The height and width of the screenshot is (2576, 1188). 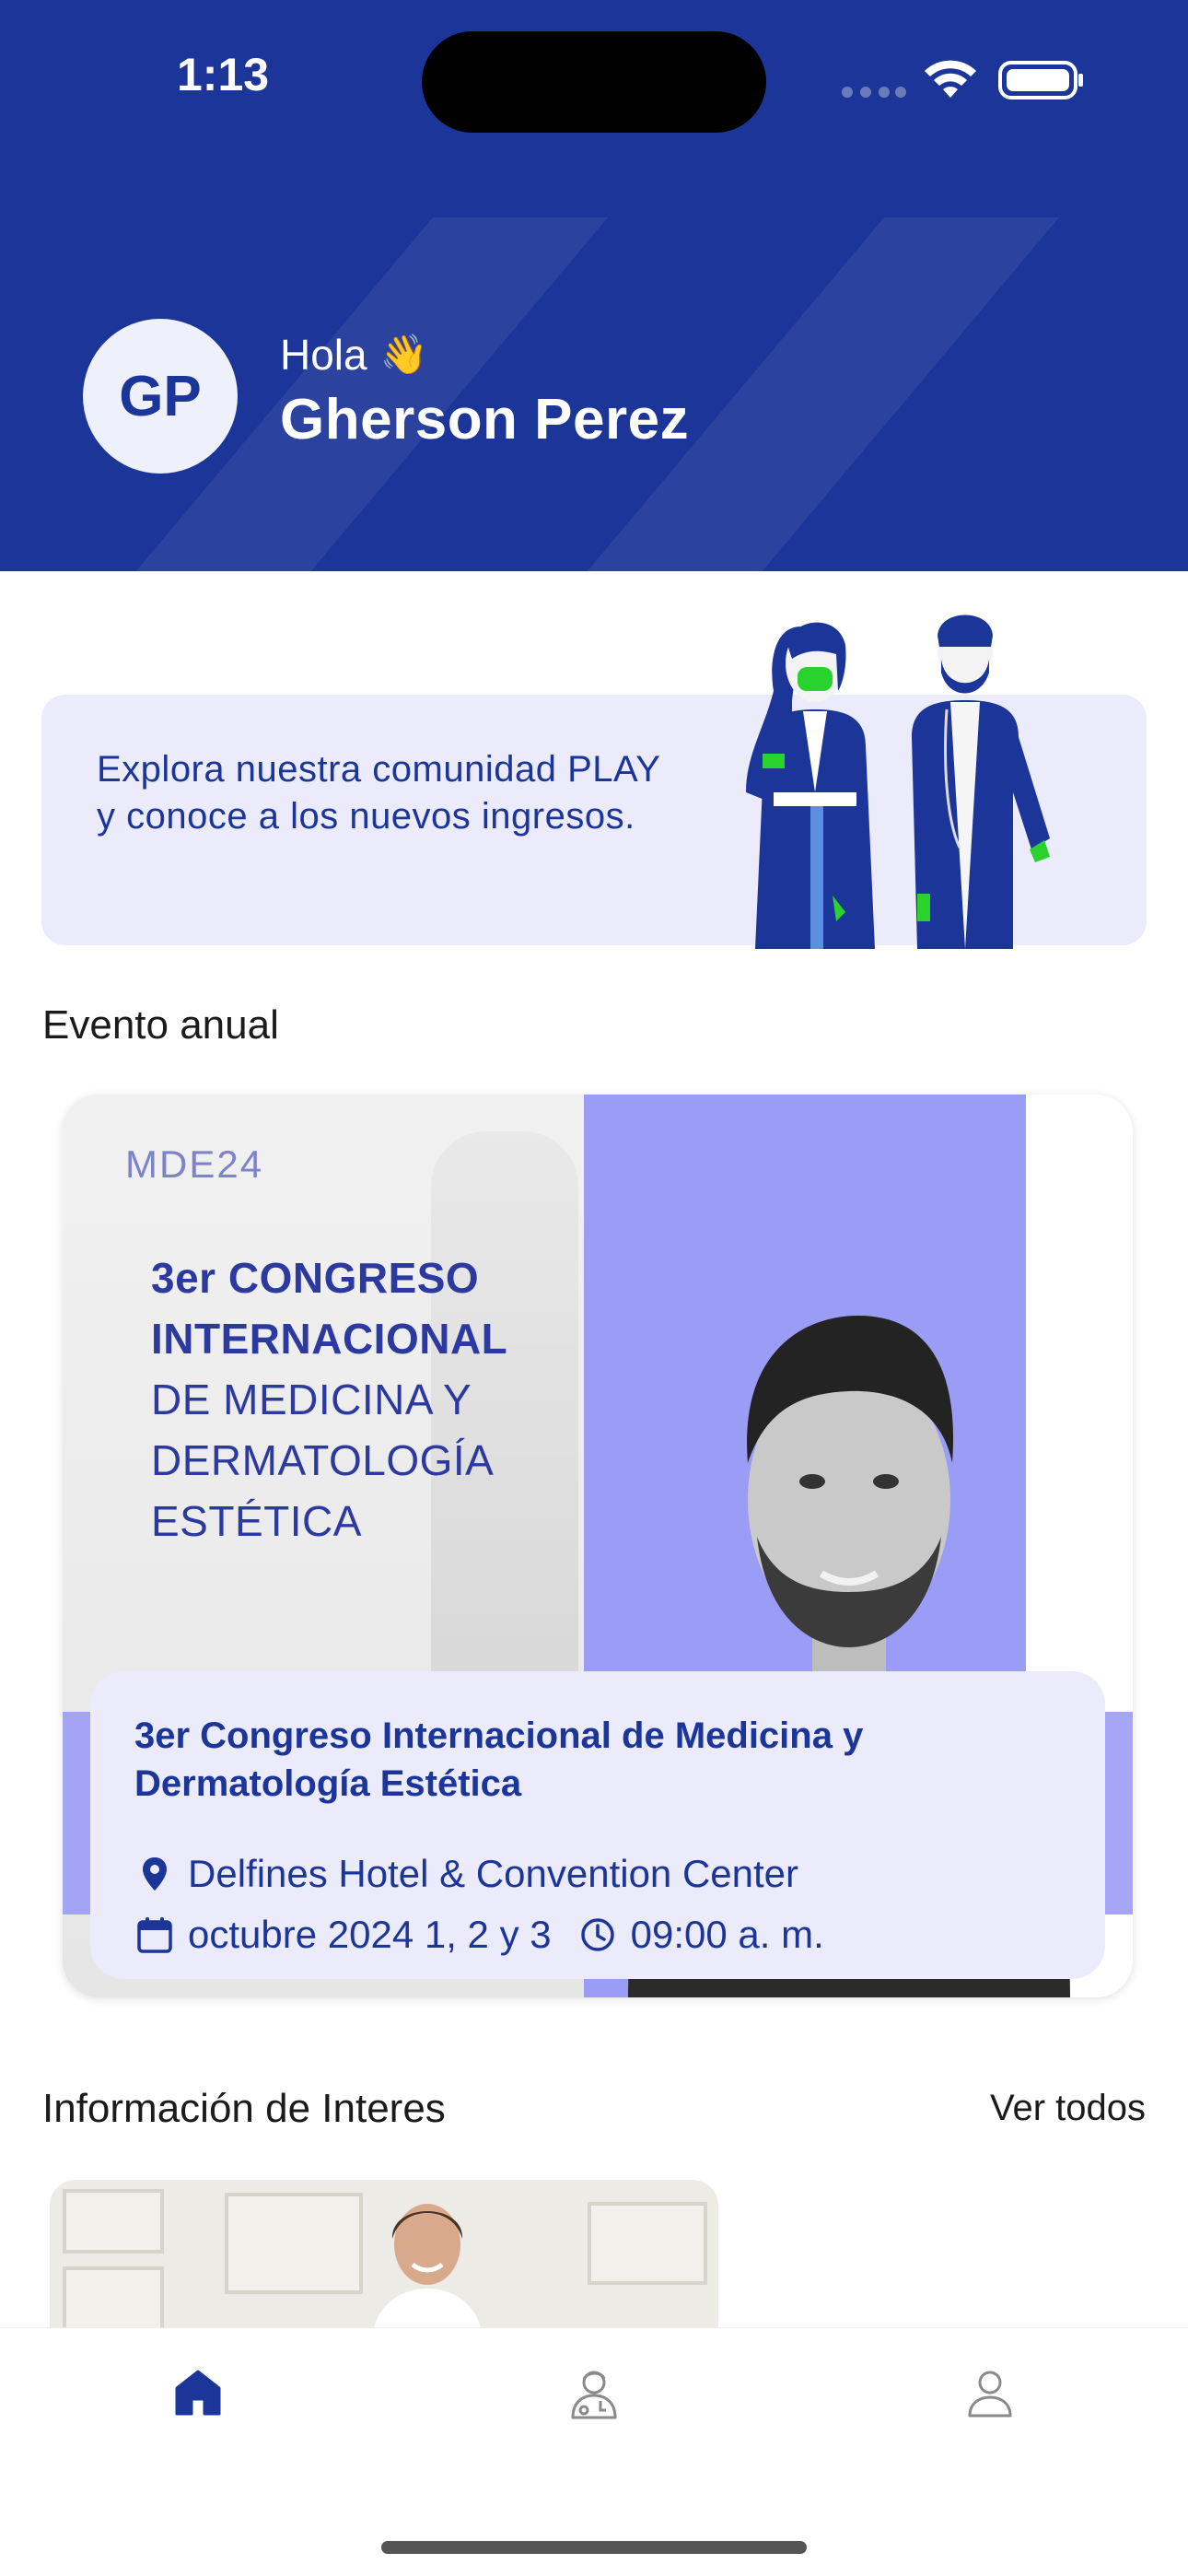 I want to click on tab-doctors, so click(x=594, y=2393).